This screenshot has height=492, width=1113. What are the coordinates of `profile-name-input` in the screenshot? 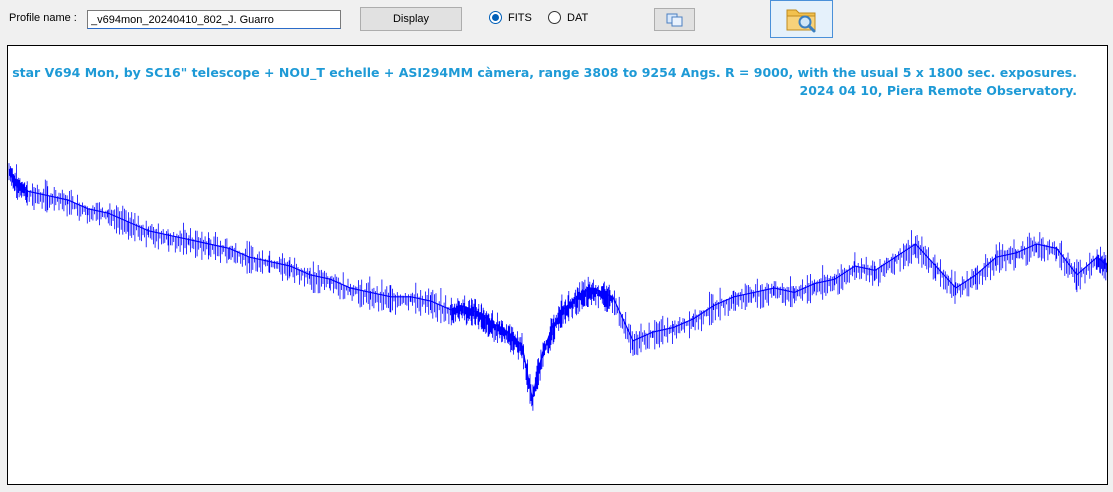 It's located at (214, 19).